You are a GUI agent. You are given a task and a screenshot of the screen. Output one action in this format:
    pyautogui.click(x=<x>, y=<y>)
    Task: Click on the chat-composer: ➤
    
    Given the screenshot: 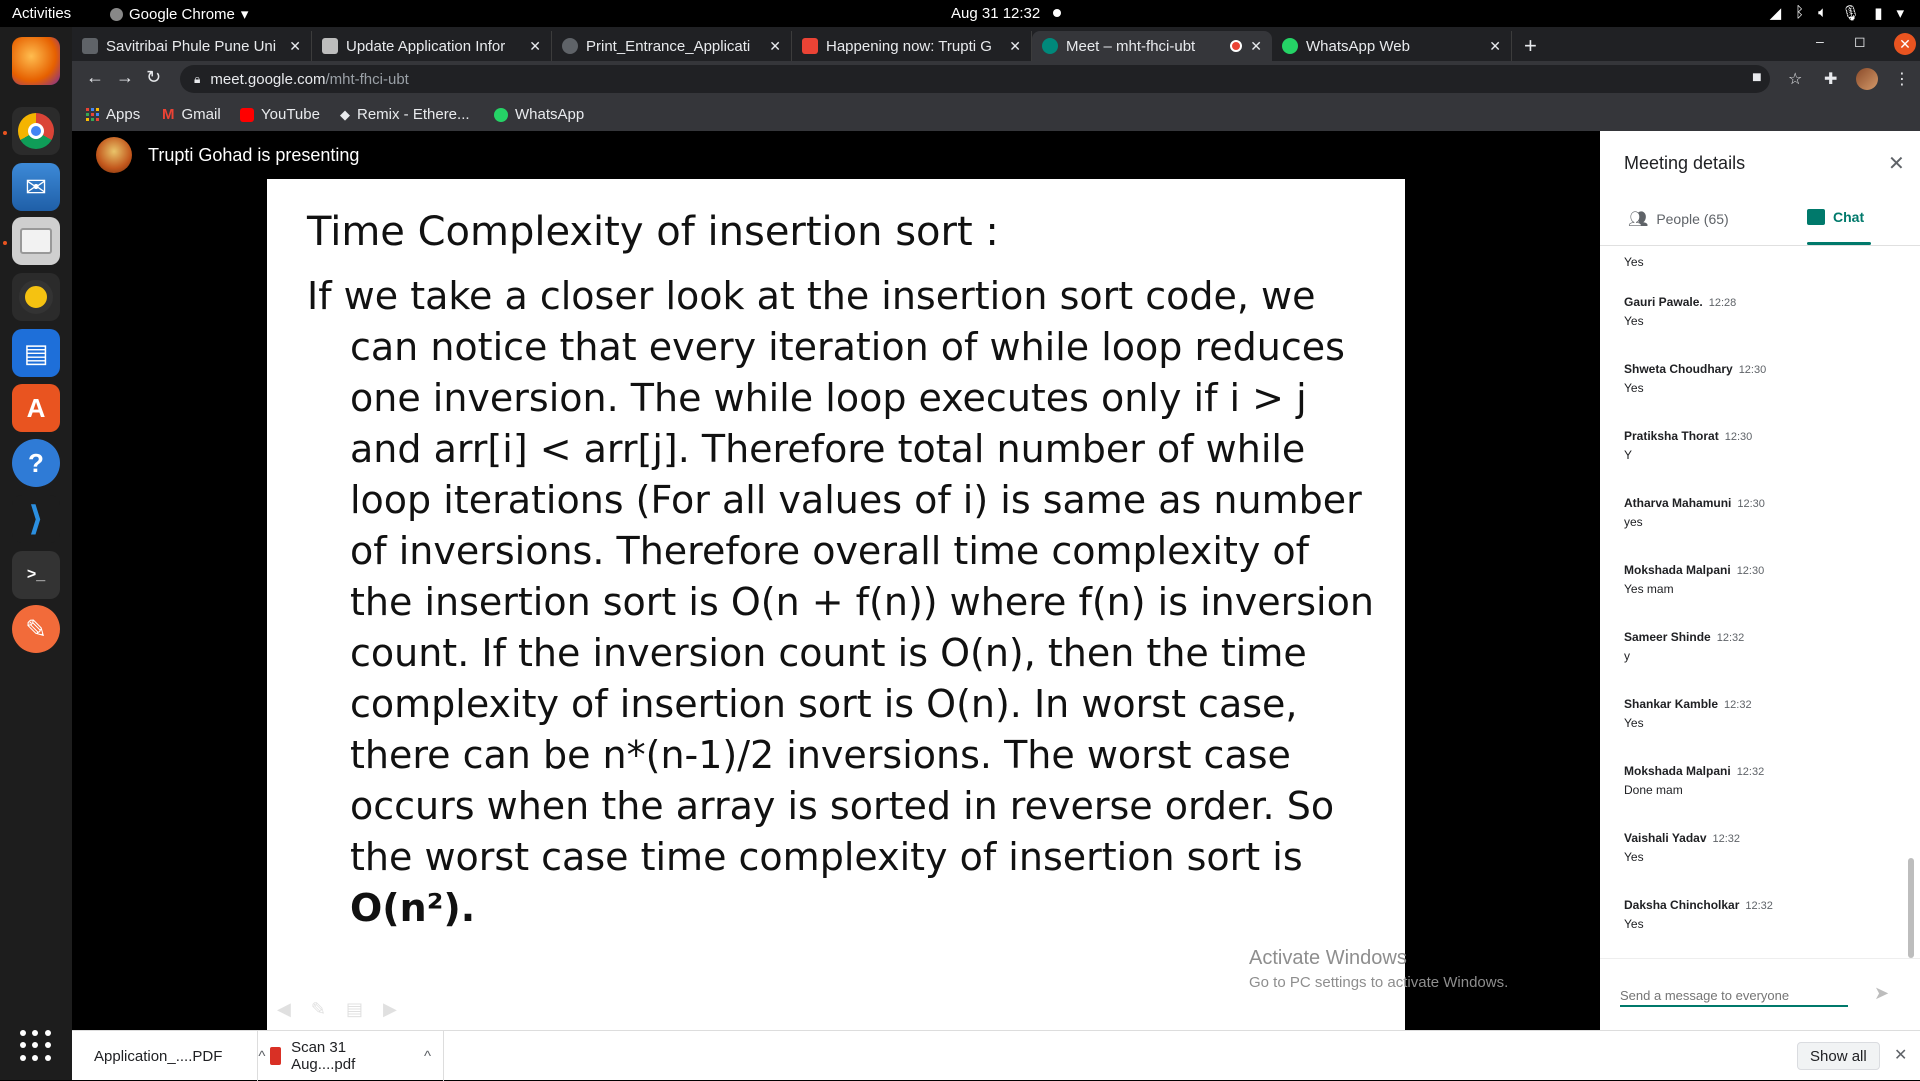 What is the action you would take?
    pyautogui.click(x=1760, y=994)
    